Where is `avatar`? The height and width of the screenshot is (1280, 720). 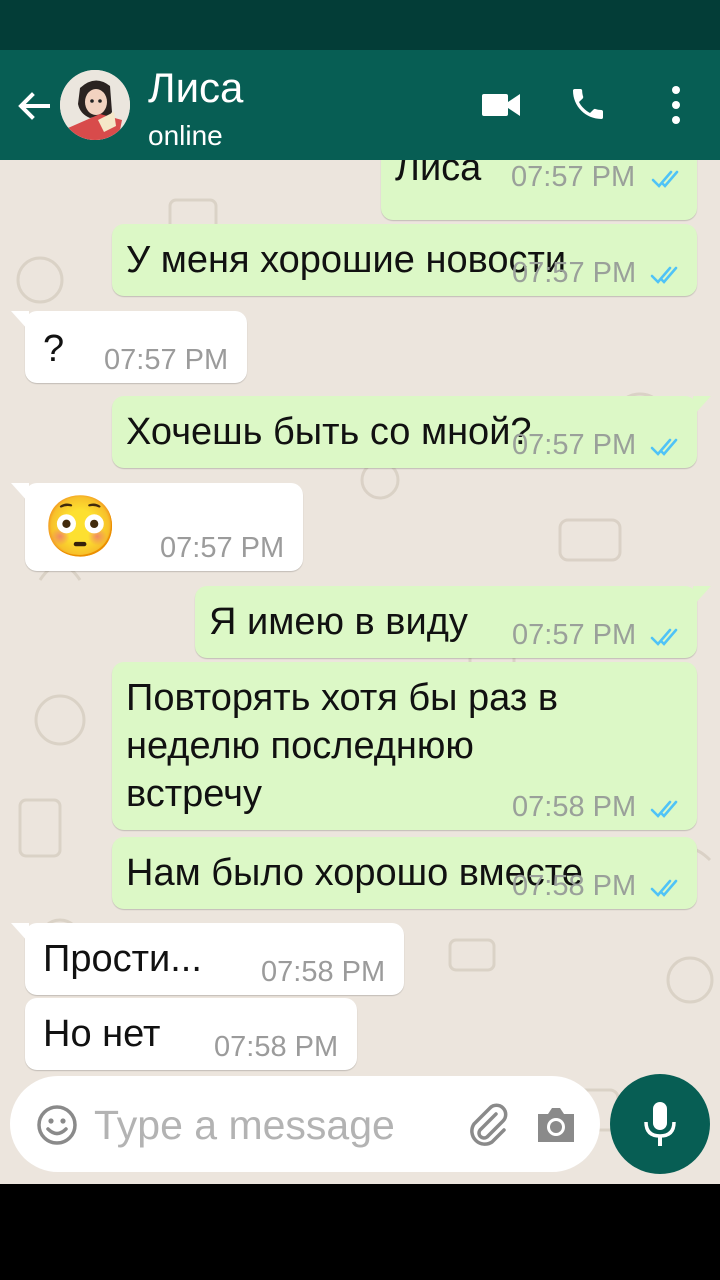
avatar is located at coordinates (95, 105).